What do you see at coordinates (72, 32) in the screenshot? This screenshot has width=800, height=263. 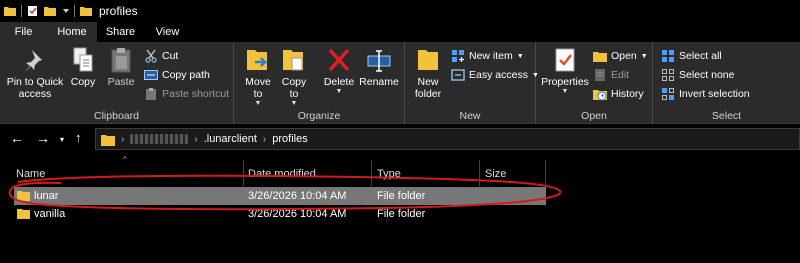 I see `tab-home: Home` at bounding box center [72, 32].